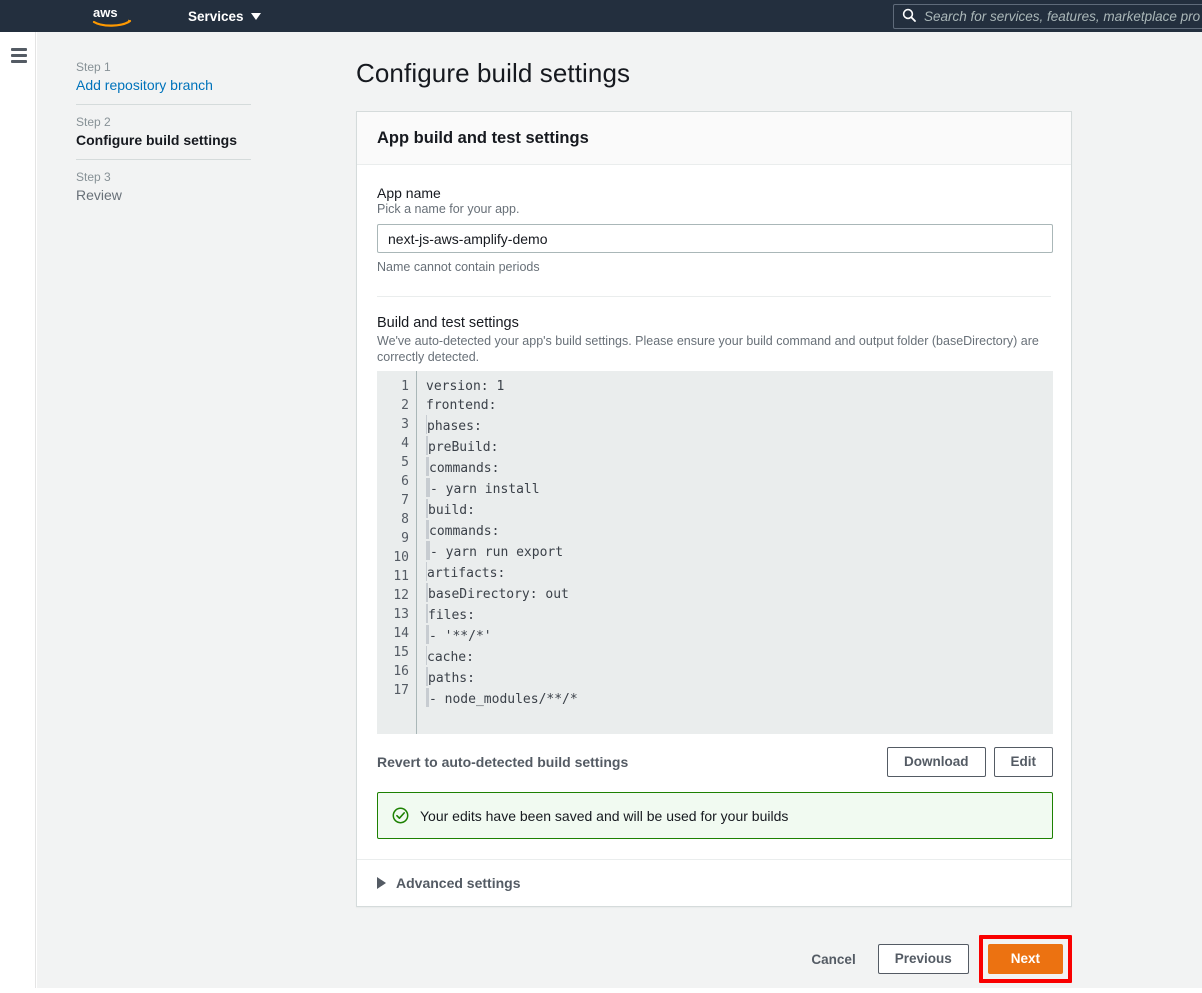 Image resolution: width=1202 pixels, height=993 pixels. Describe the element at coordinates (93, 177) in the screenshot. I see `step-number: Step 3` at that location.